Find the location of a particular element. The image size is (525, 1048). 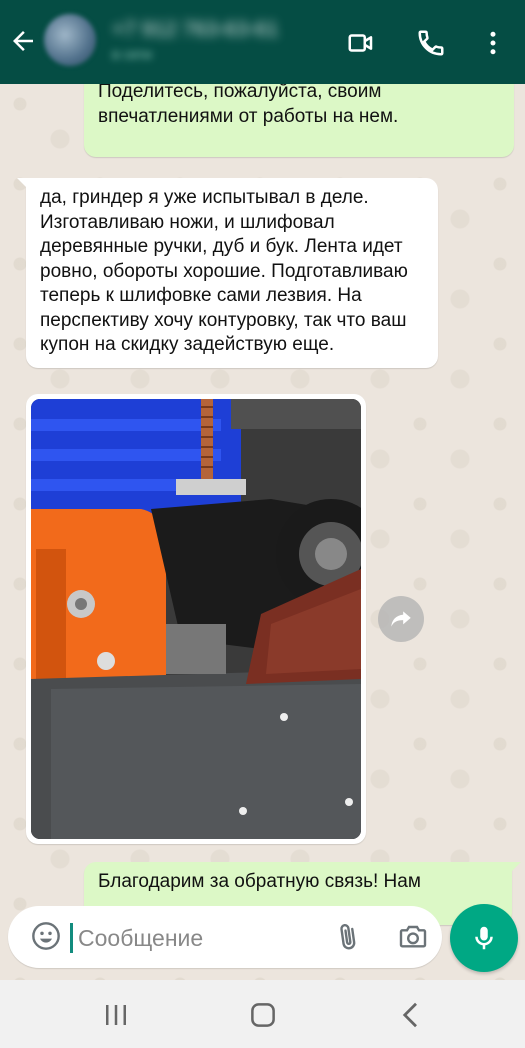

home-icon is located at coordinates (263, 1015).